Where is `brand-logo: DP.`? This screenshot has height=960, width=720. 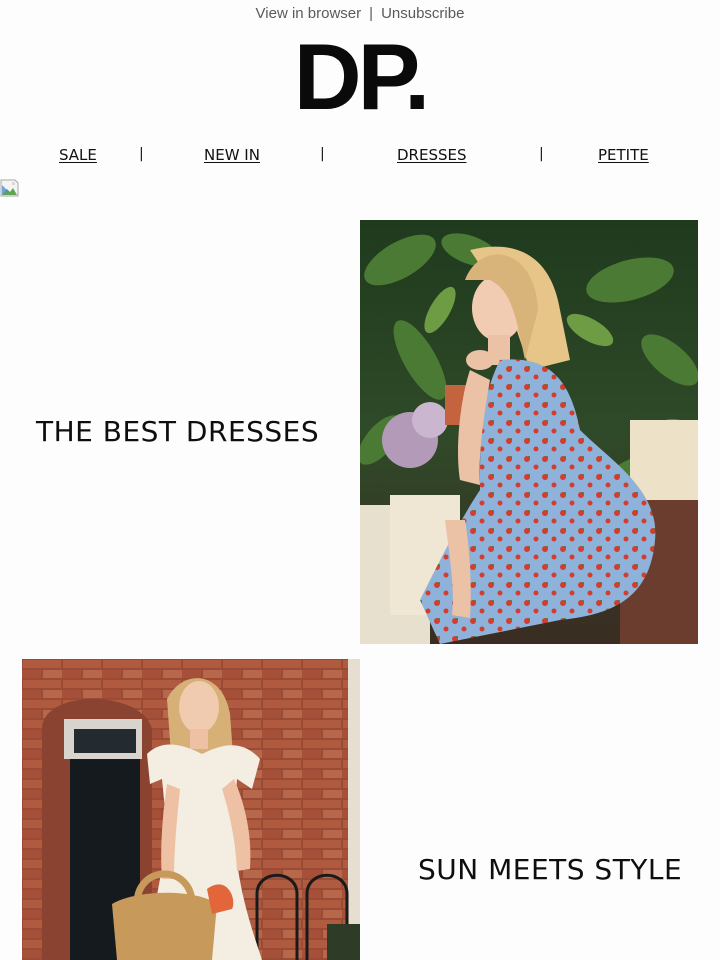 brand-logo: DP. is located at coordinates (360, 77).